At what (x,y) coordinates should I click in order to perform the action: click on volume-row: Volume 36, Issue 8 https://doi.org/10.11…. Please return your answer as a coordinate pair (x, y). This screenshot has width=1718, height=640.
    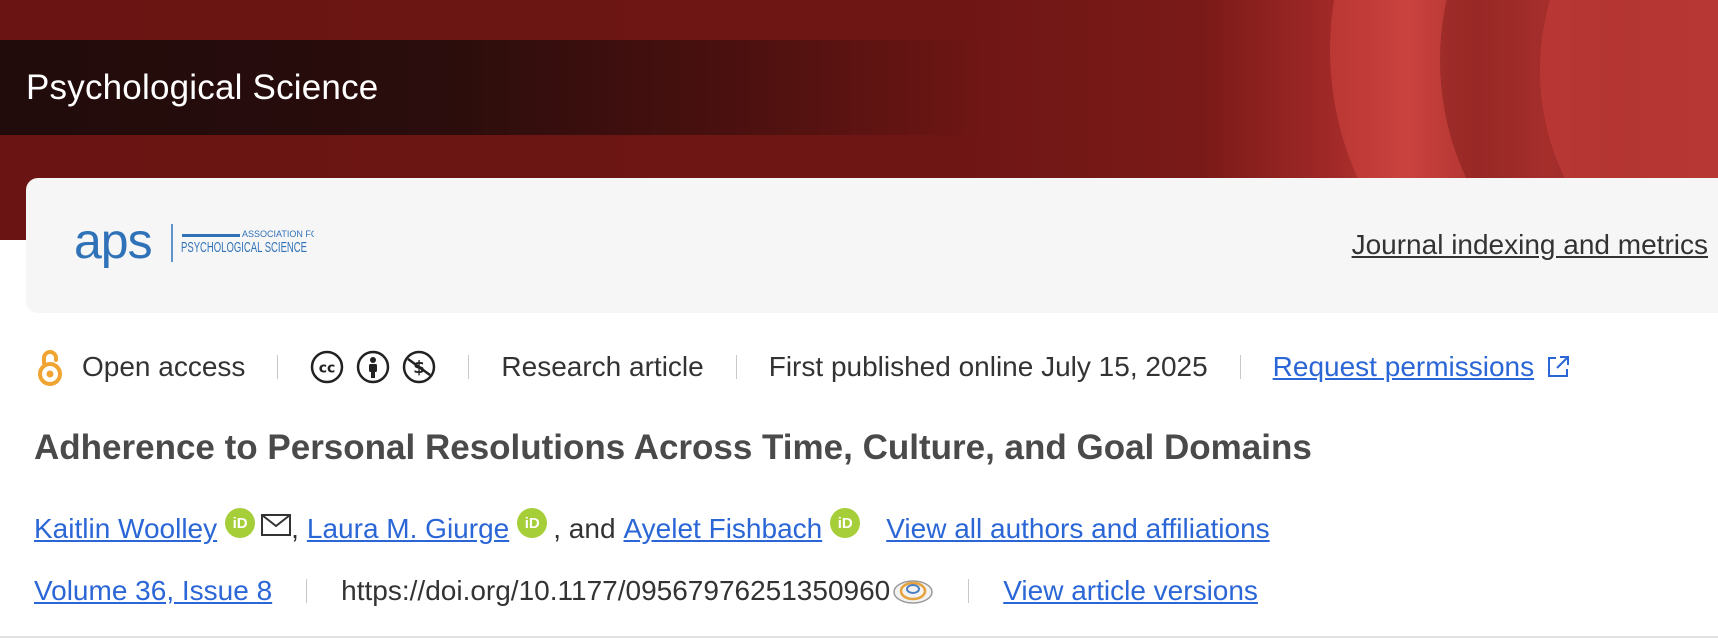
    Looking at the image, I should click on (646, 591).